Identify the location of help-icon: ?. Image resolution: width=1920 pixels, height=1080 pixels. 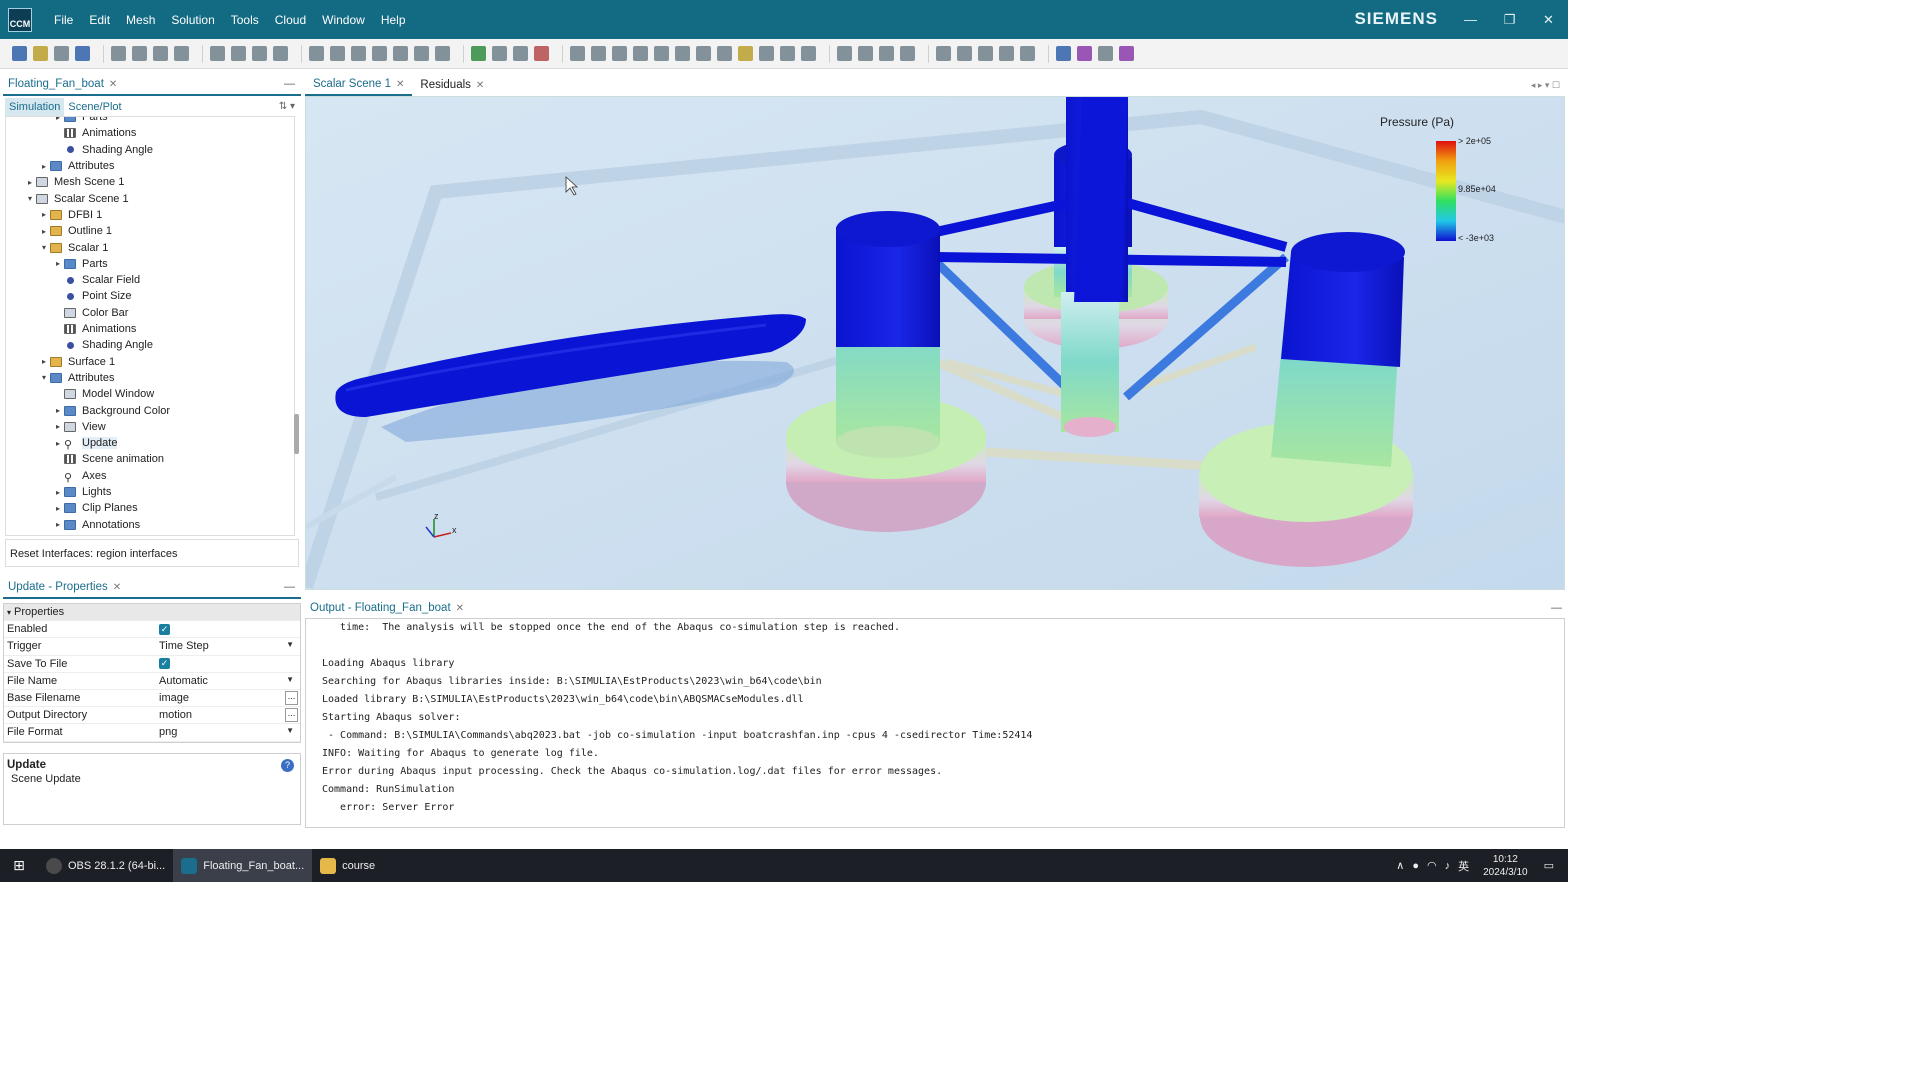
(287, 765).